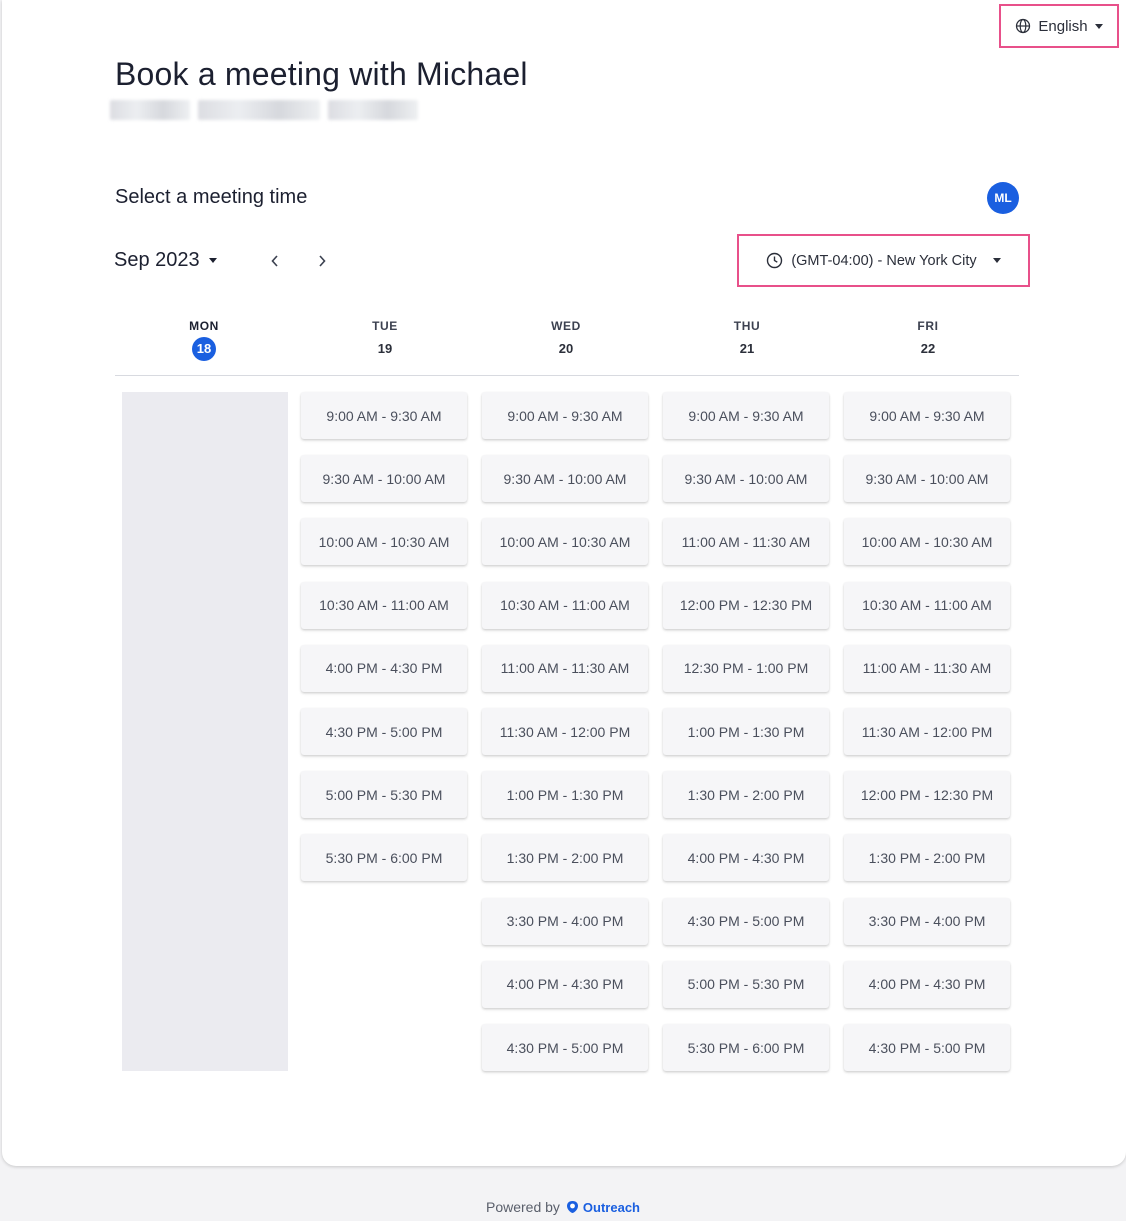 Image resolution: width=1126 pixels, height=1221 pixels. I want to click on day-date: 20, so click(566, 348).